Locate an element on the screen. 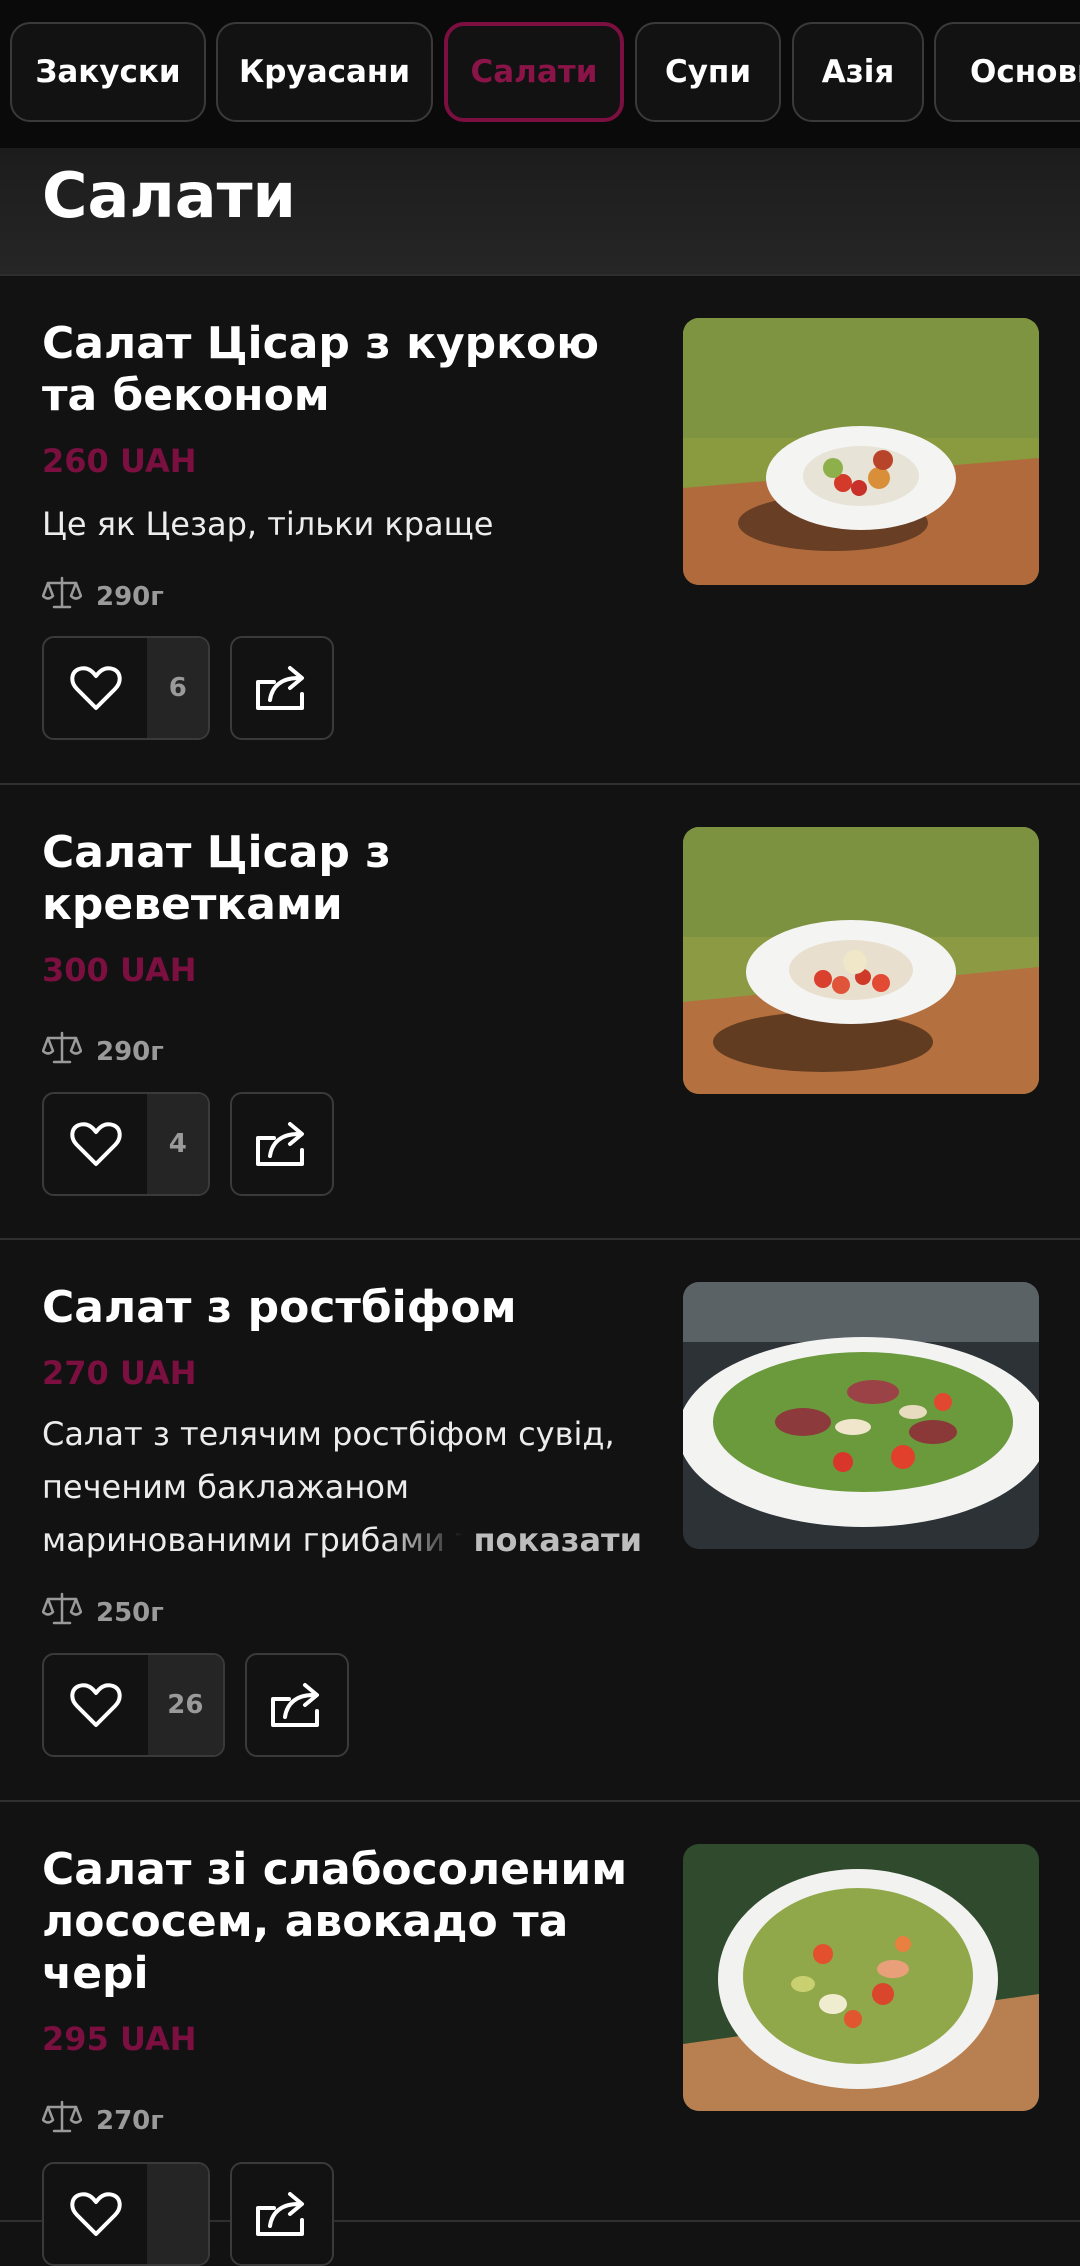 The image size is (1080, 2266). item-name: Салат Цісар з креветками is located at coordinates (216, 878).